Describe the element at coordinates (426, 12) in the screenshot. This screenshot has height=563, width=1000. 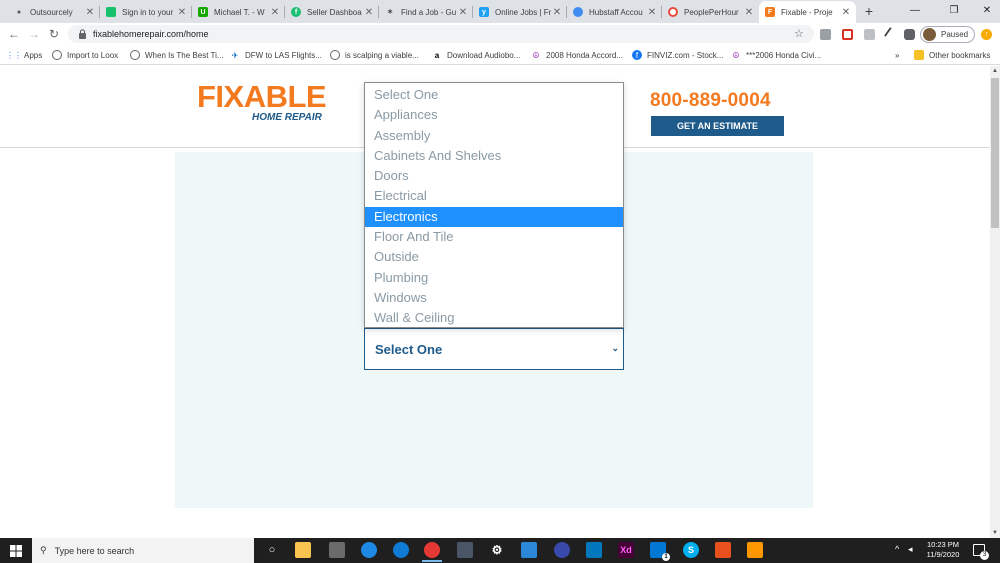
I see `tab-guru: ✶ Find a Job - Gu ✕` at that location.